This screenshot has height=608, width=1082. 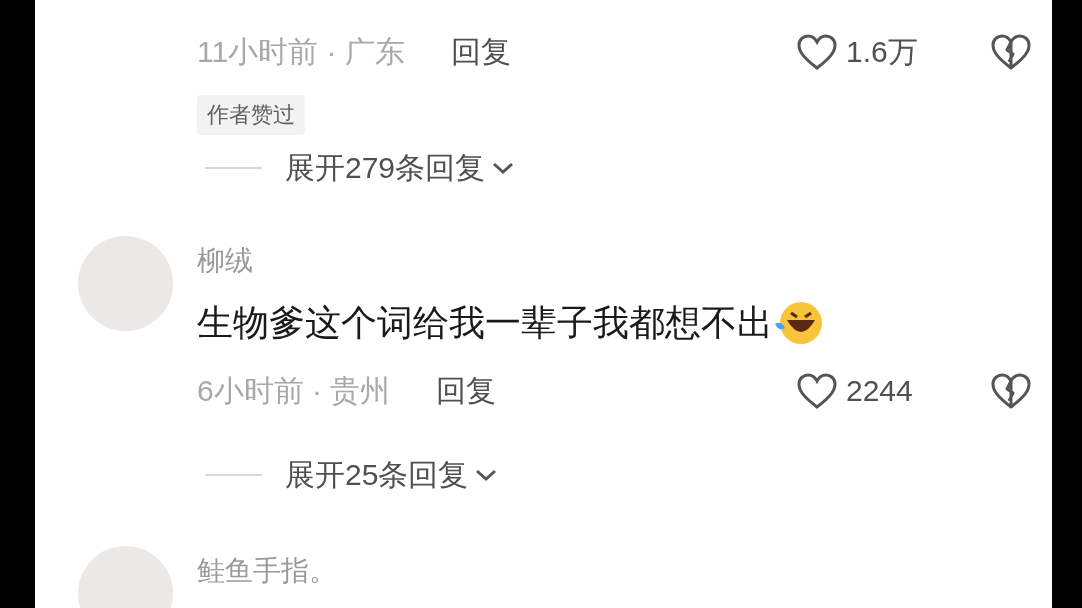 What do you see at coordinates (799, 323) in the screenshot?
I see `laughing-emoji-icon` at bounding box center [799, 323].